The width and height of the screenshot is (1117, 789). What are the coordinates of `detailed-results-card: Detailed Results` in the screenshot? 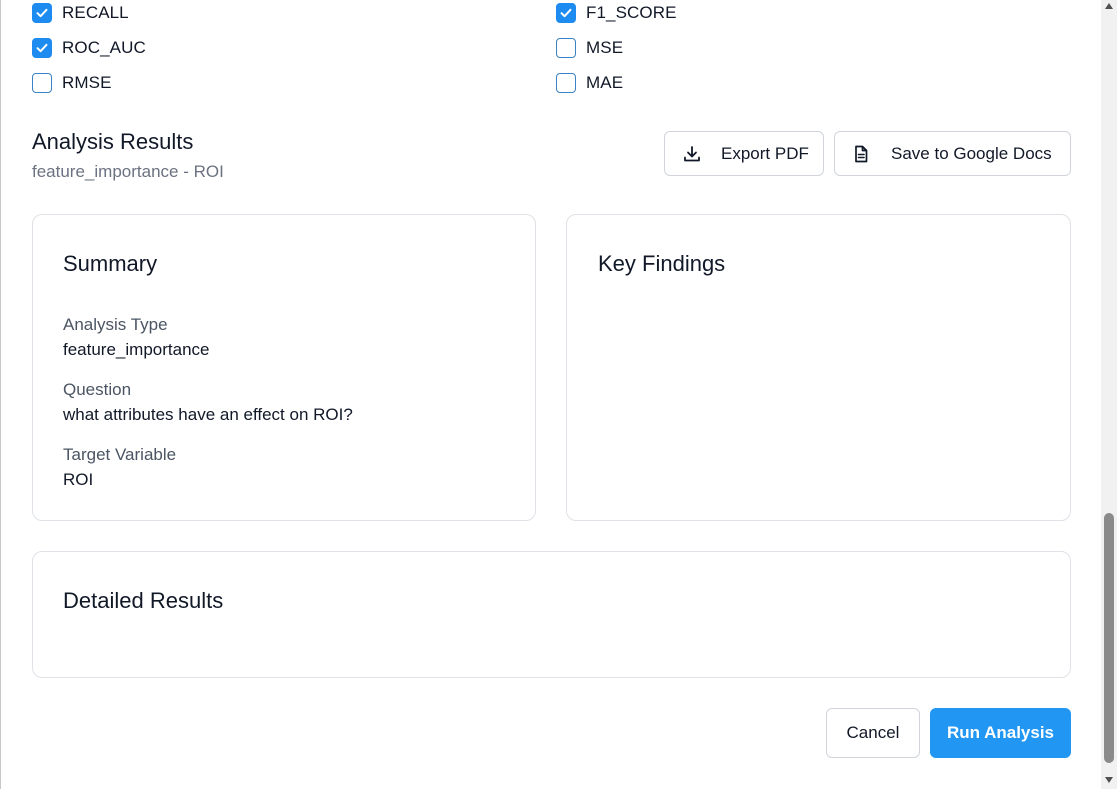 It's located at (551, 614).